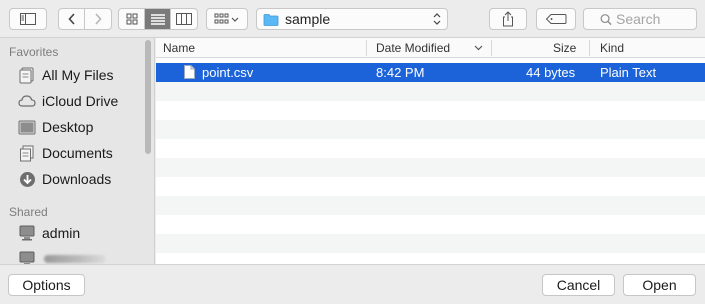 This screenshot has height=304, width=705. I want to click on table-row: point.csv 8:42 PM 44 bytes Plain Text, so click(430, 72).